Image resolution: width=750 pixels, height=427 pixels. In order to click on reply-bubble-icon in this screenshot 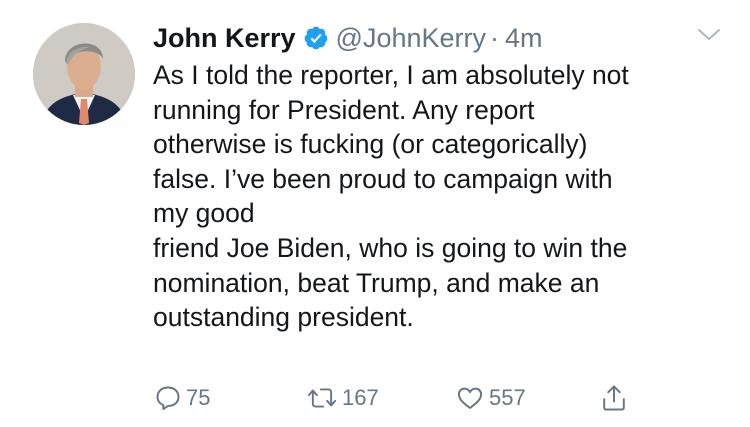, I will do `click(168, 398)`.